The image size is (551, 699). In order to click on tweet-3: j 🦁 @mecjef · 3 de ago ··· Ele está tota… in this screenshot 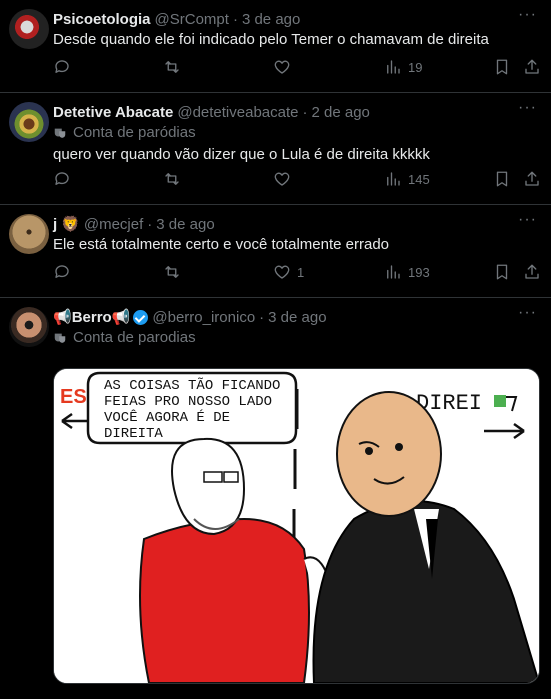, I will do `click(275, 251)`.